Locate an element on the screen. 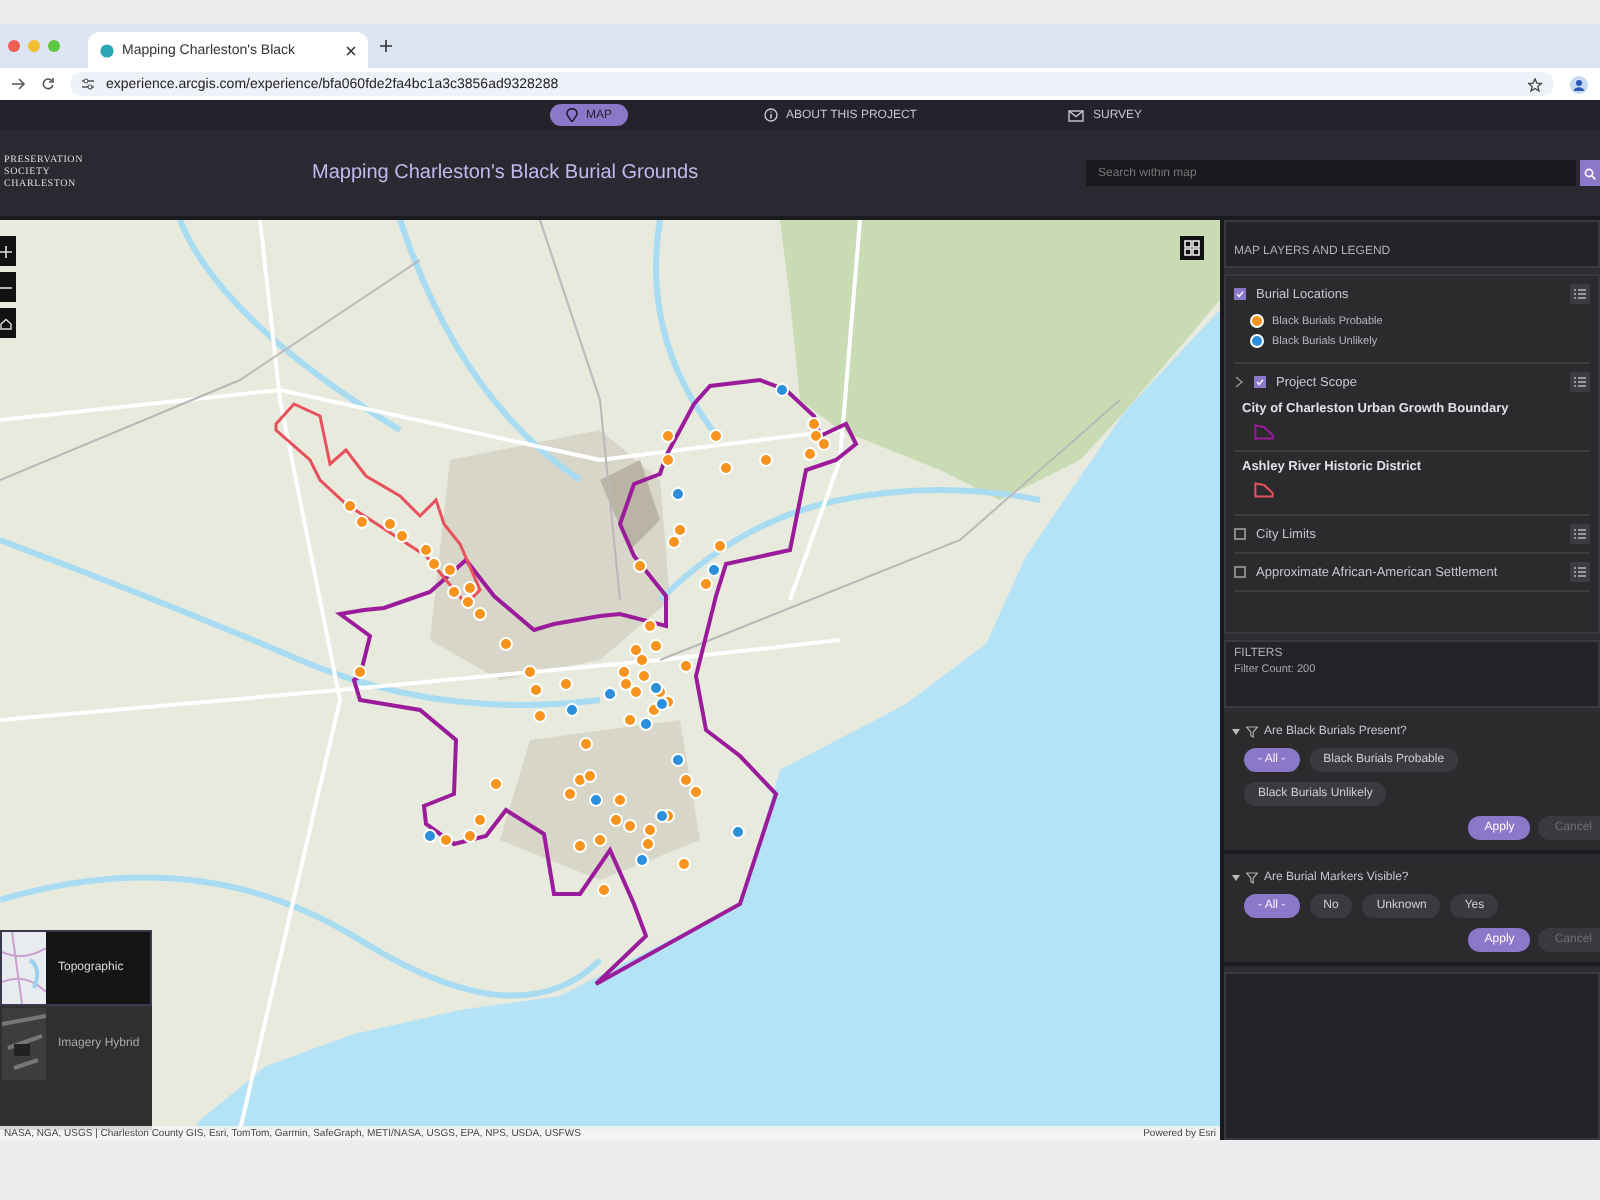 This screenshot has width=1600, height=1200. satellite-thumbnail is located at coordinates (24, 1044).